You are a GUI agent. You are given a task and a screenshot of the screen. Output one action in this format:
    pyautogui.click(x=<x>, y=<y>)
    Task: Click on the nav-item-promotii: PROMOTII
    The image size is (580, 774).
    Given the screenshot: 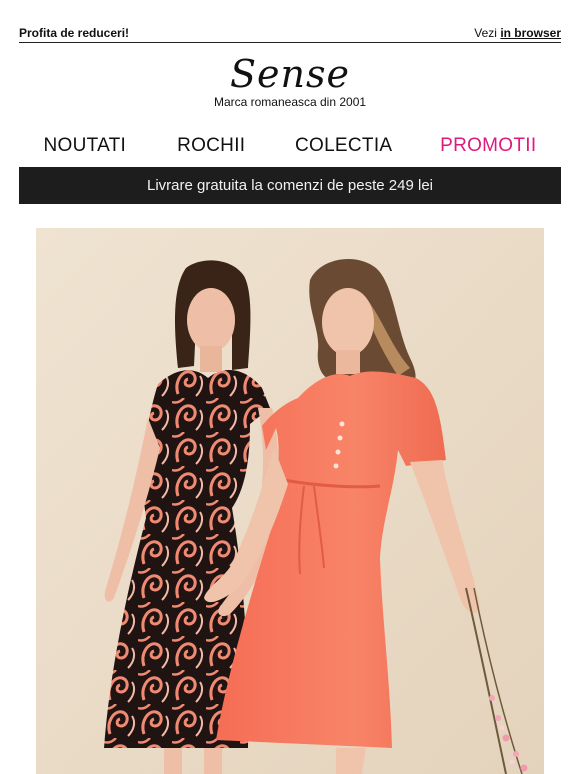 What is the action you would take?
    pyautogui.click(x=488, y=146)
    